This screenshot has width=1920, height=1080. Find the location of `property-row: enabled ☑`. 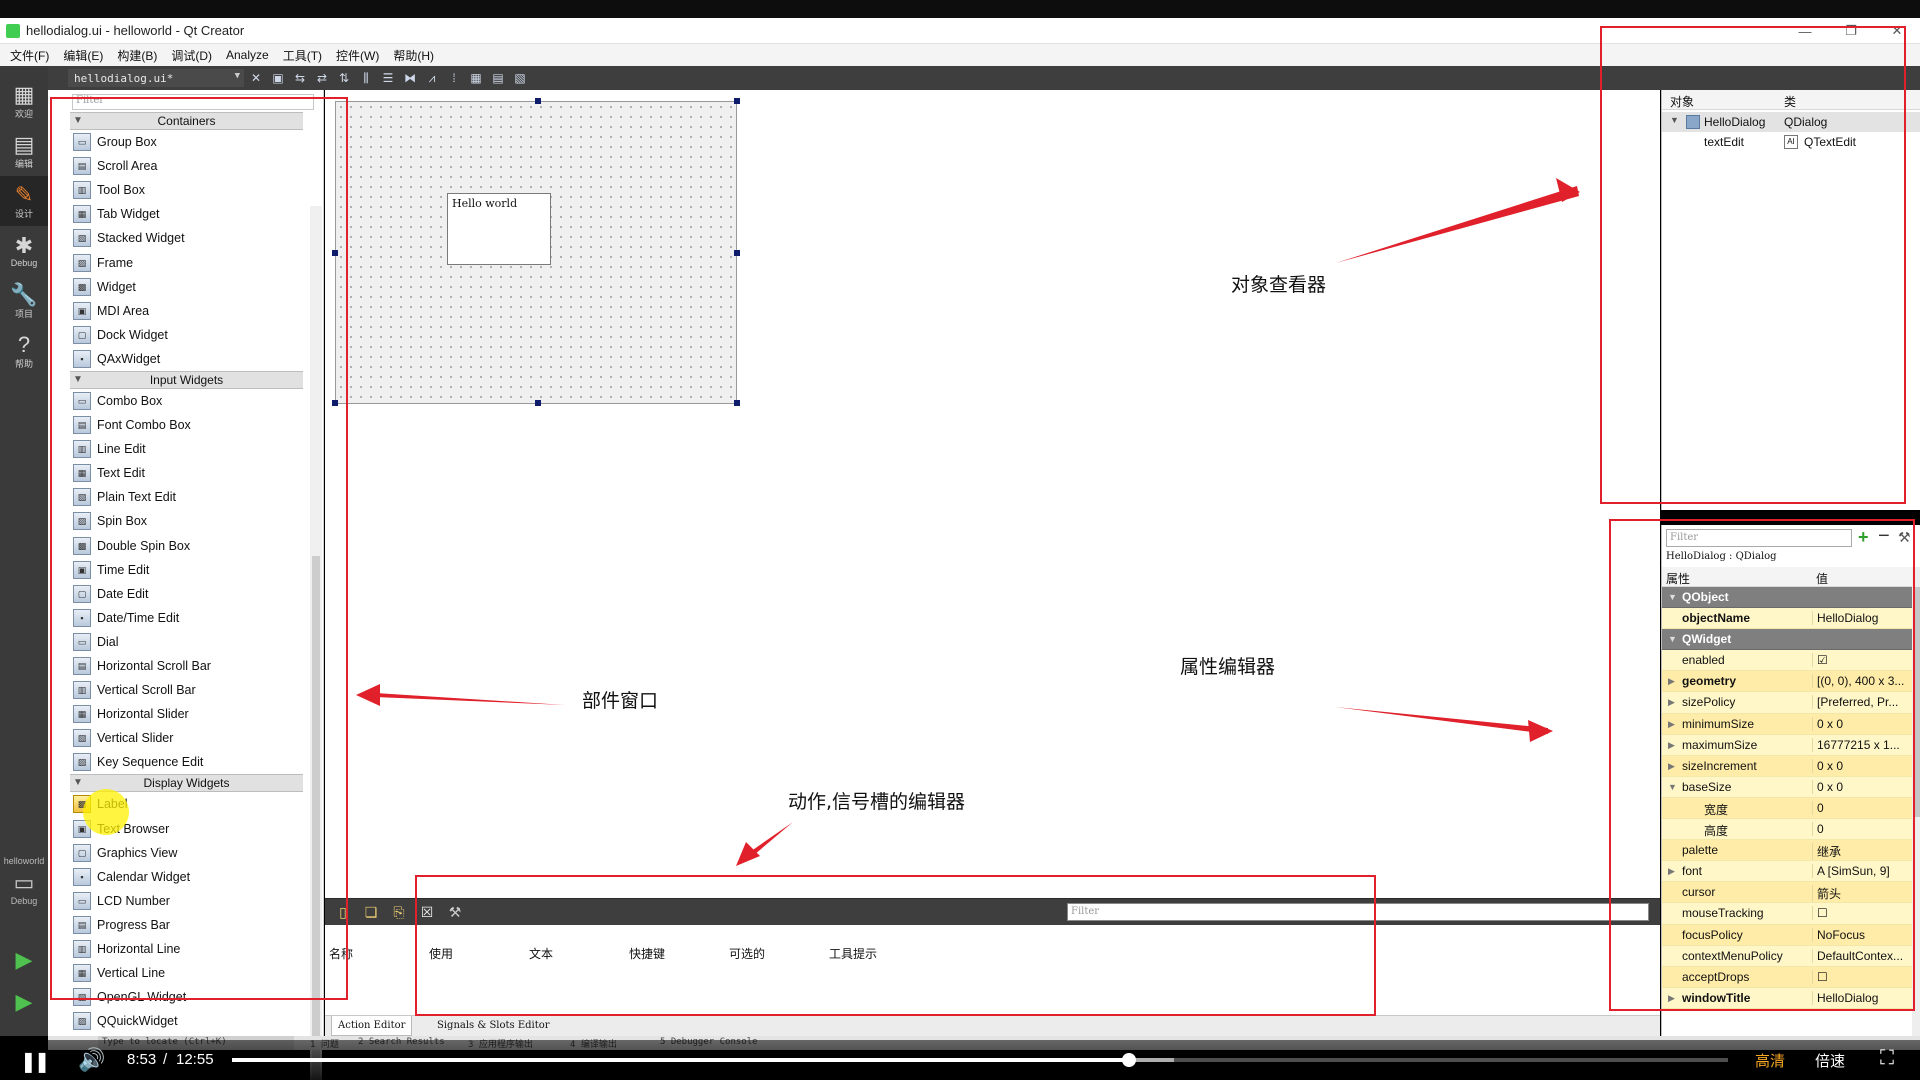

property-row: enabled ☑ is located at coordinates (1787, 661).